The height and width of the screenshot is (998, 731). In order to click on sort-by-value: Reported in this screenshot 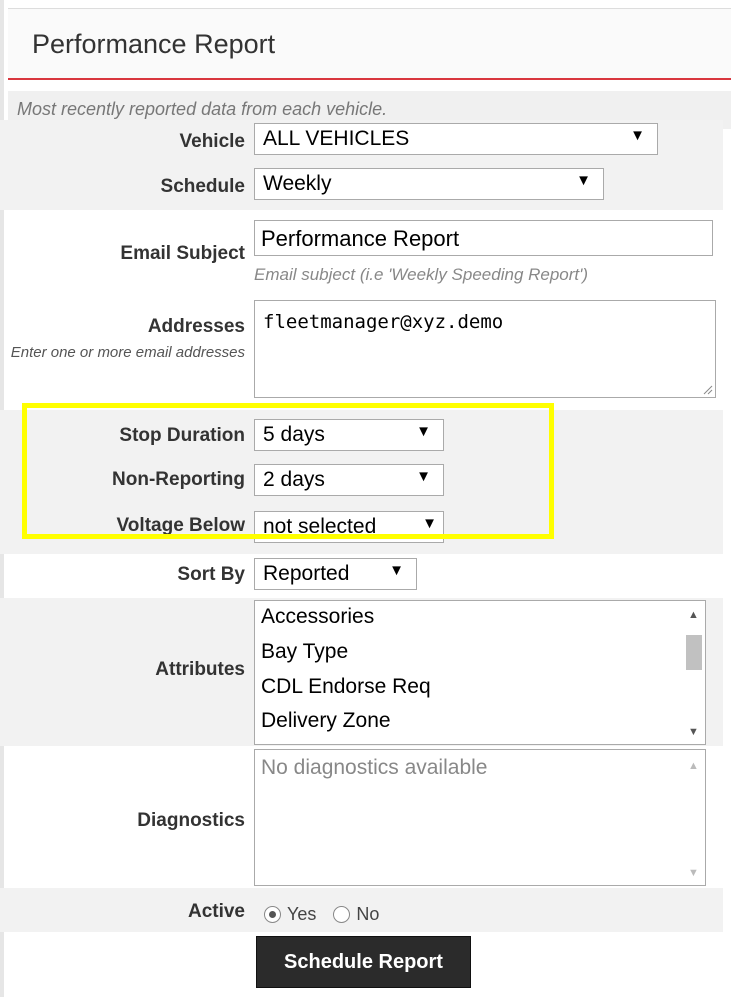, I will do `click(306, 573)`.